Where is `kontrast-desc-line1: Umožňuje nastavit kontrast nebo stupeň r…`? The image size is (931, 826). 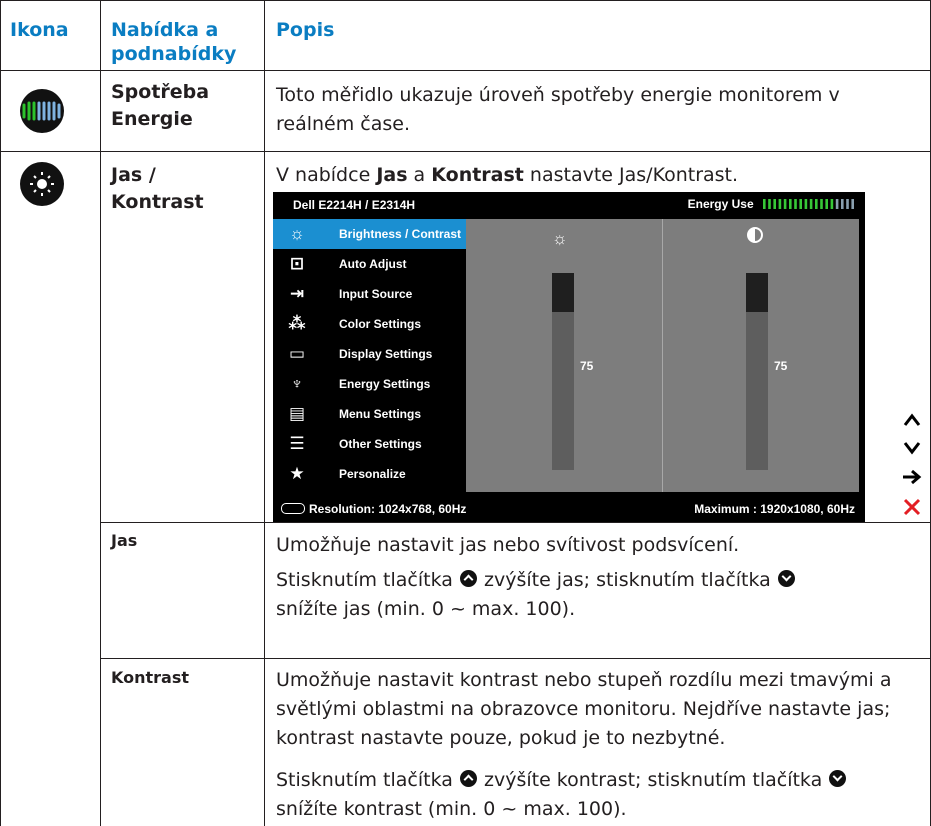 kontrast-desc-line1: Umožňuje nastavit kontrast nebo stupeň r… is located at coordinates (584, 709).